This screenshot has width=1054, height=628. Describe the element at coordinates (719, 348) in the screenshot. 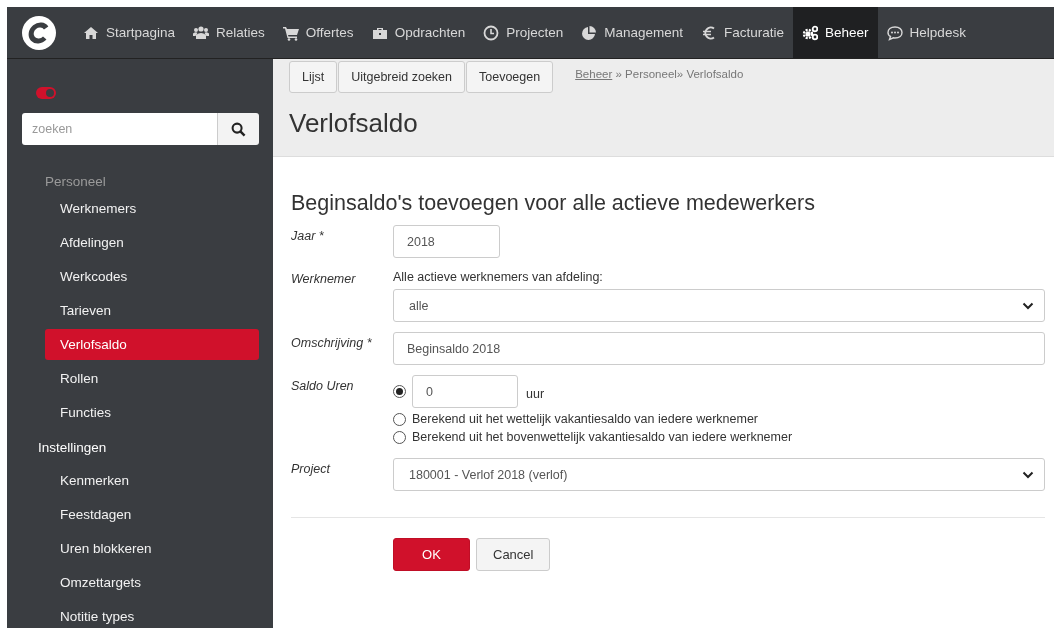

I see `text-field: Beginsaldo 2018` at that location.